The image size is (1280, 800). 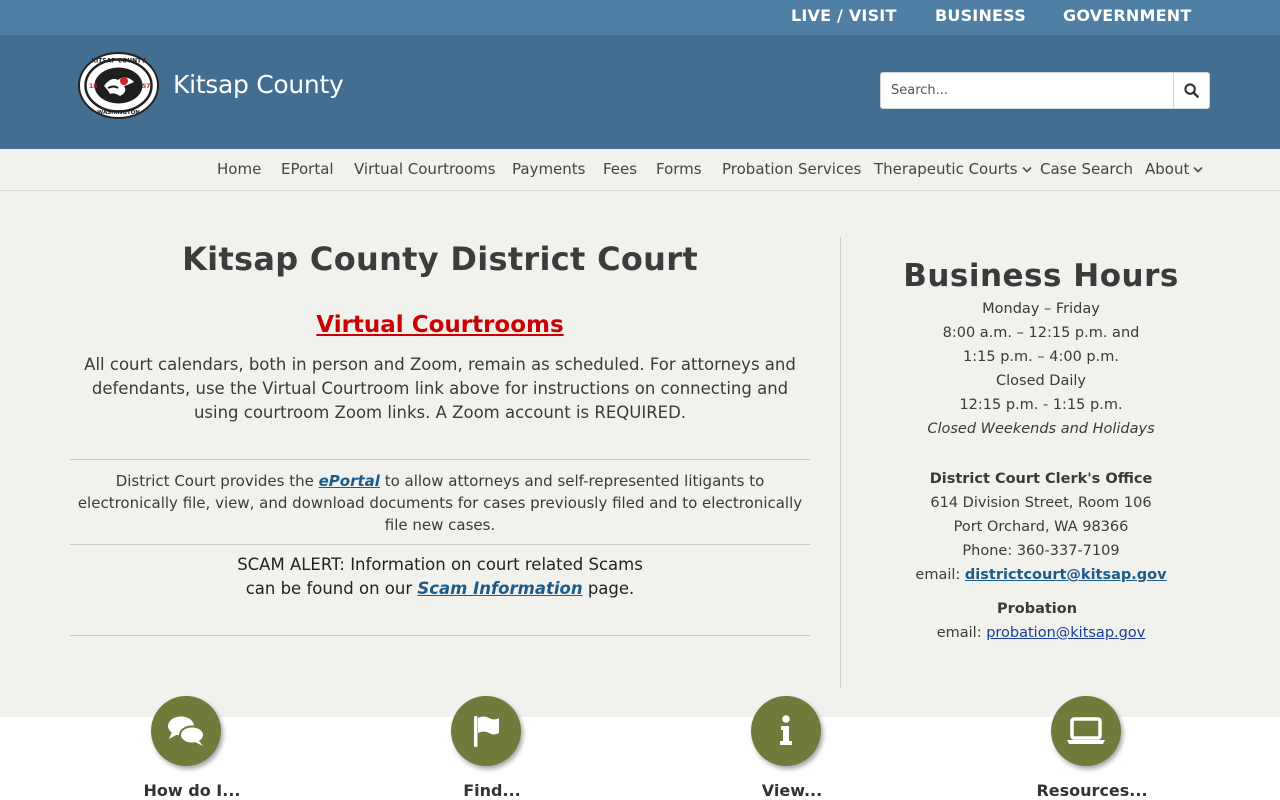 I want to click on virtual-courtrooms-link: Virtual Courtrooms, so click(x=439, y=325).